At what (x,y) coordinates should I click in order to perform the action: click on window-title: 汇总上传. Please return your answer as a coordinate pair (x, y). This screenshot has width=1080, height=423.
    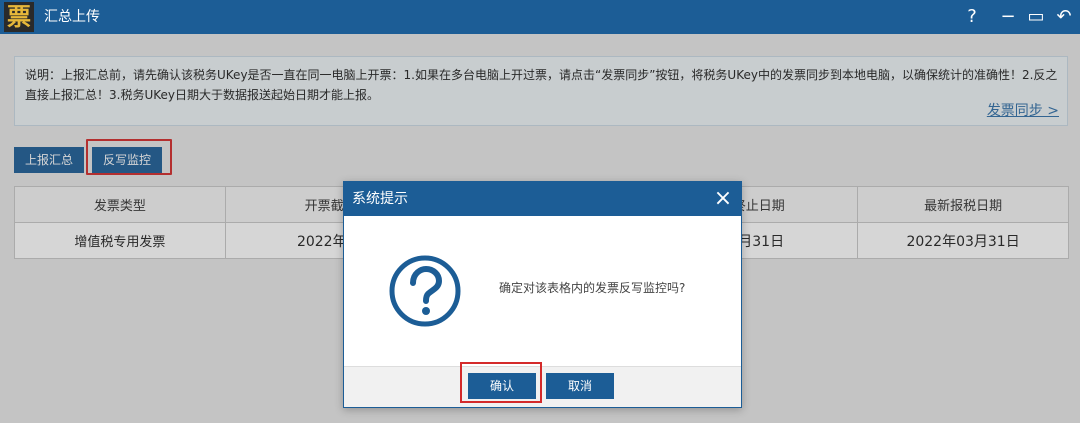
    Looking at the image, I should click on (72, 17).